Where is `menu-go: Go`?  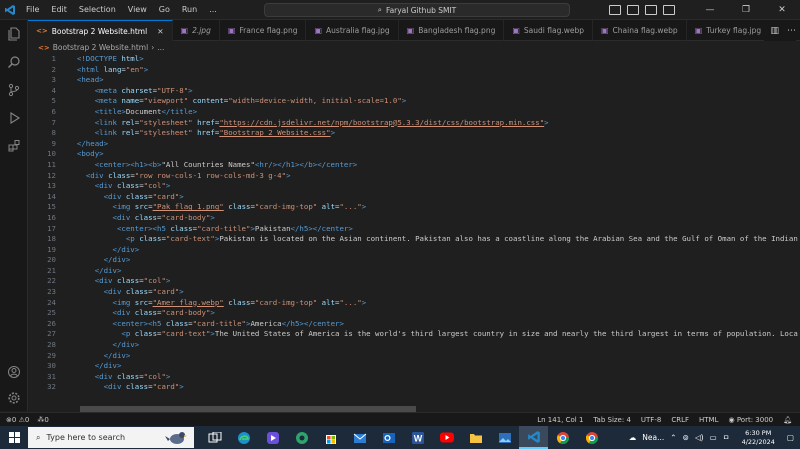 menu-go: Go is located at coordinates (164, 10).